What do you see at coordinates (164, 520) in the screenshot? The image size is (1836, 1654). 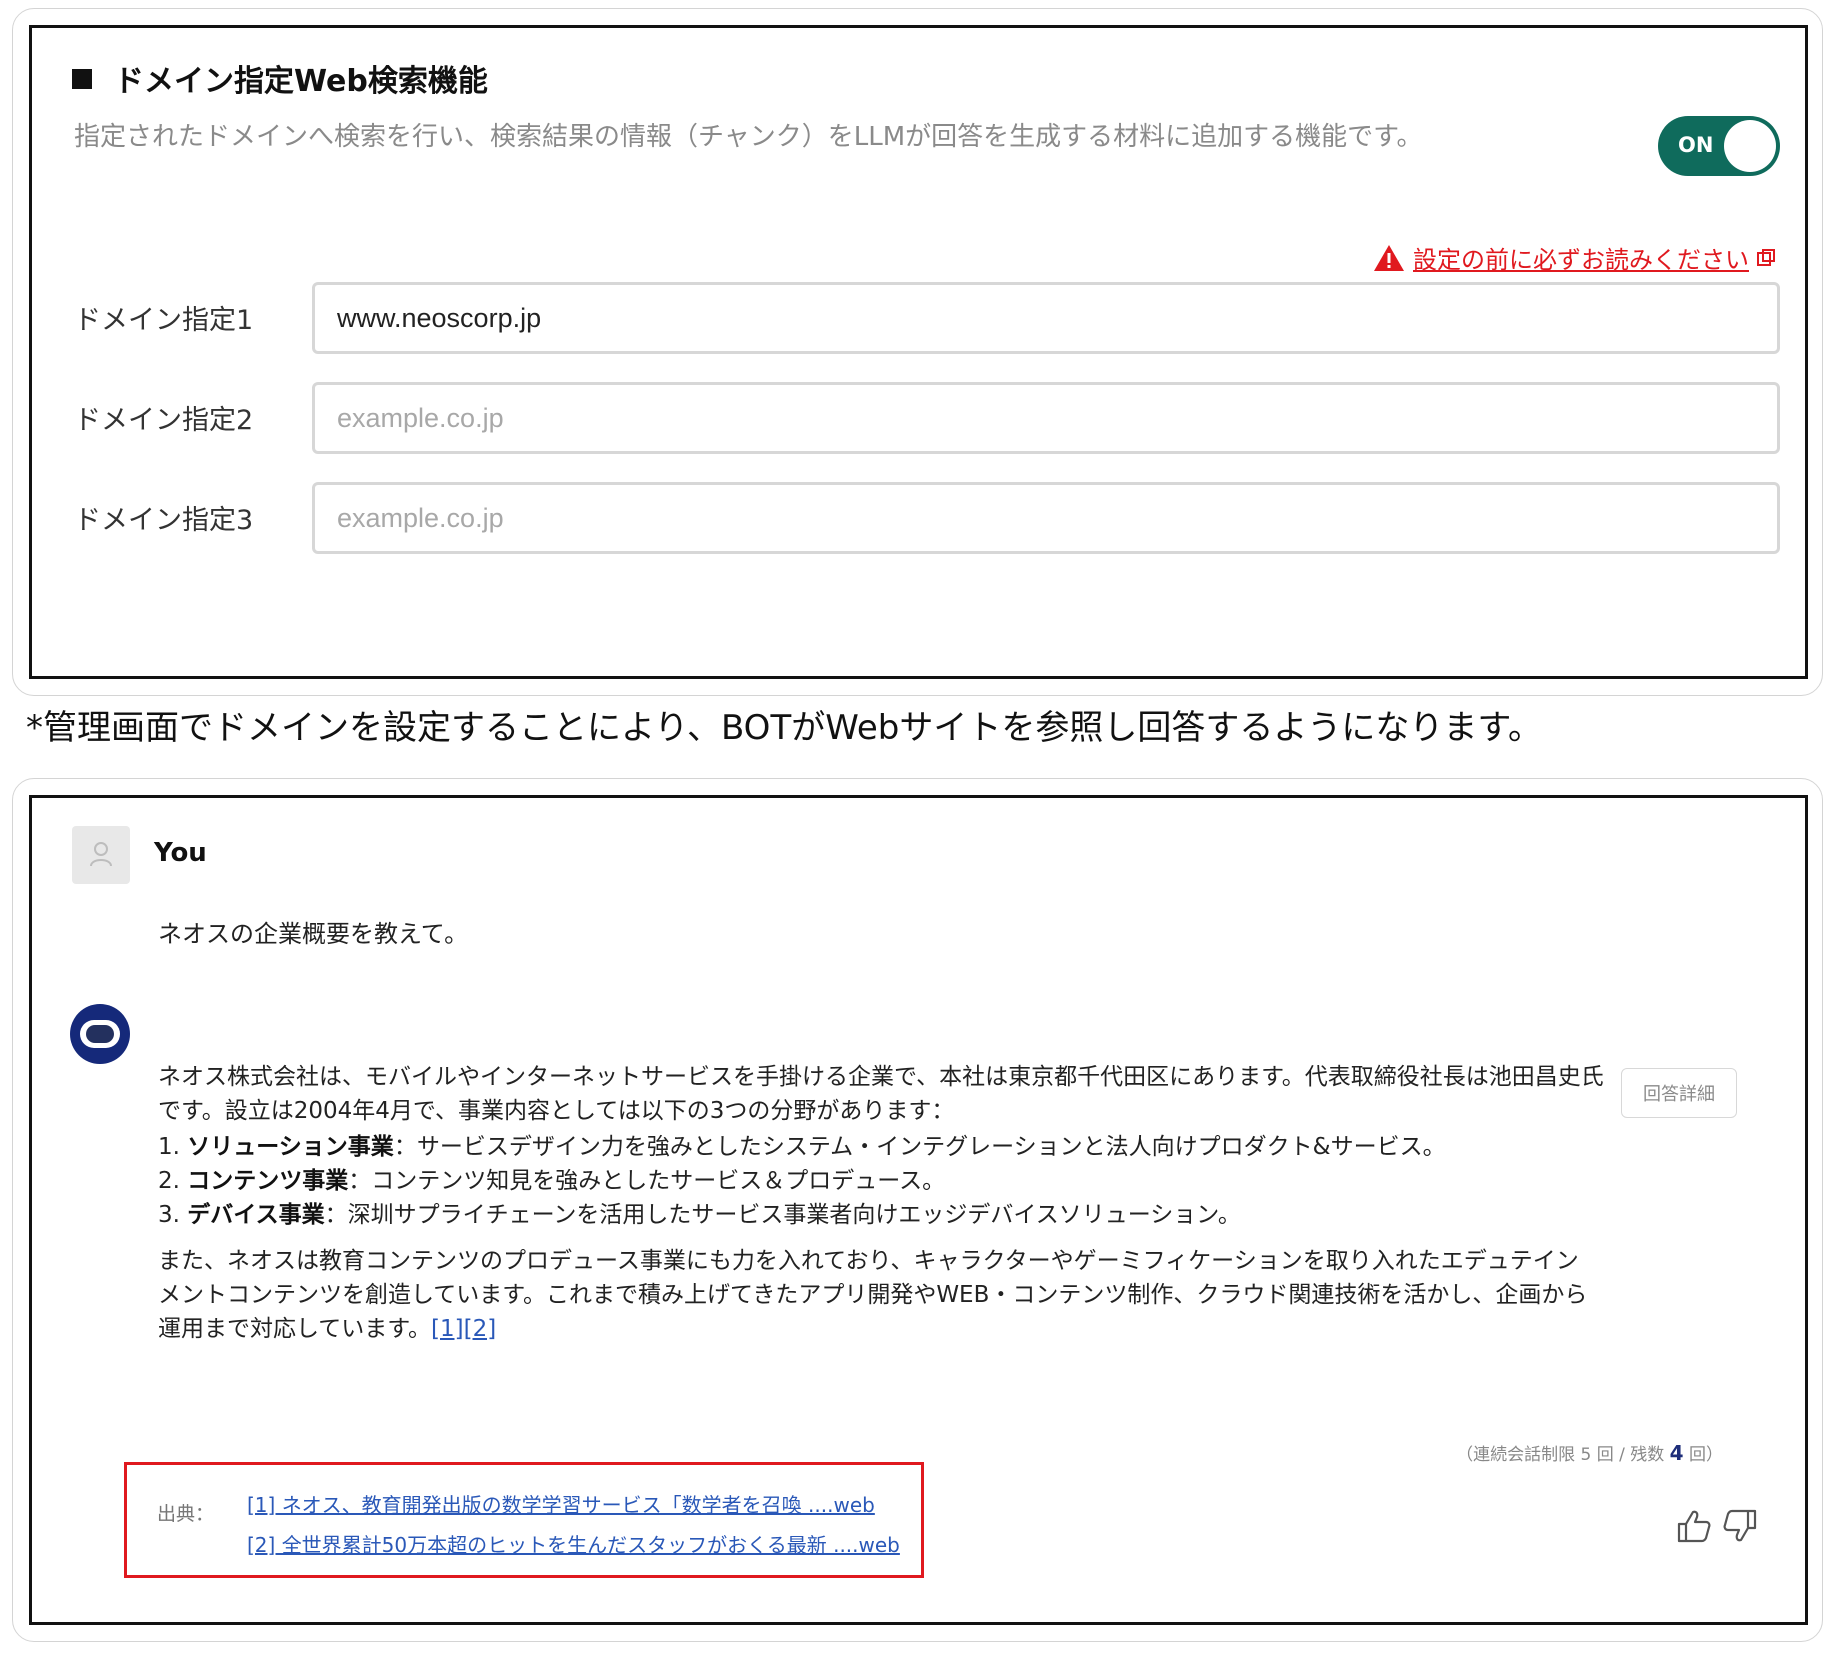 I see `domain-label-3: ドメイン指定3` at bounding box center [164, 520].